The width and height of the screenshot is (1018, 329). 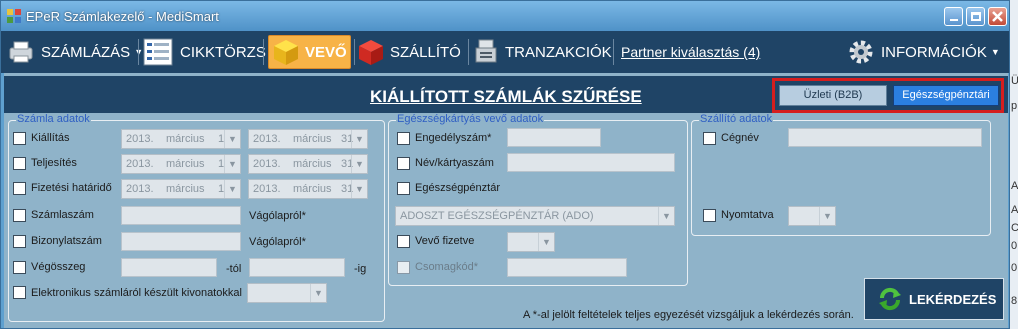 What do you see at coordinates (486, 51) in the screenshot?
I see `cash-register-icon` at bounding box center [486, 51].